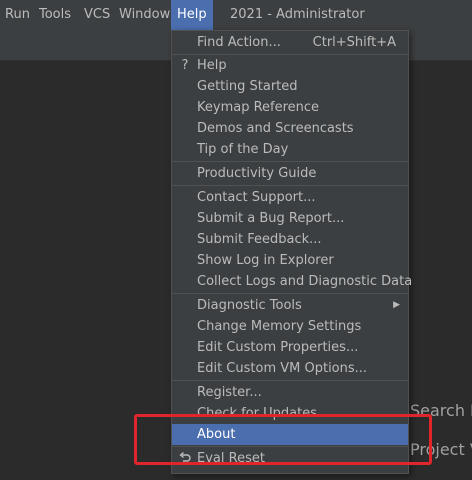  Describe the element at coordinates (192, 15) in the screenshot. I see `menu-help: Help` at that location.